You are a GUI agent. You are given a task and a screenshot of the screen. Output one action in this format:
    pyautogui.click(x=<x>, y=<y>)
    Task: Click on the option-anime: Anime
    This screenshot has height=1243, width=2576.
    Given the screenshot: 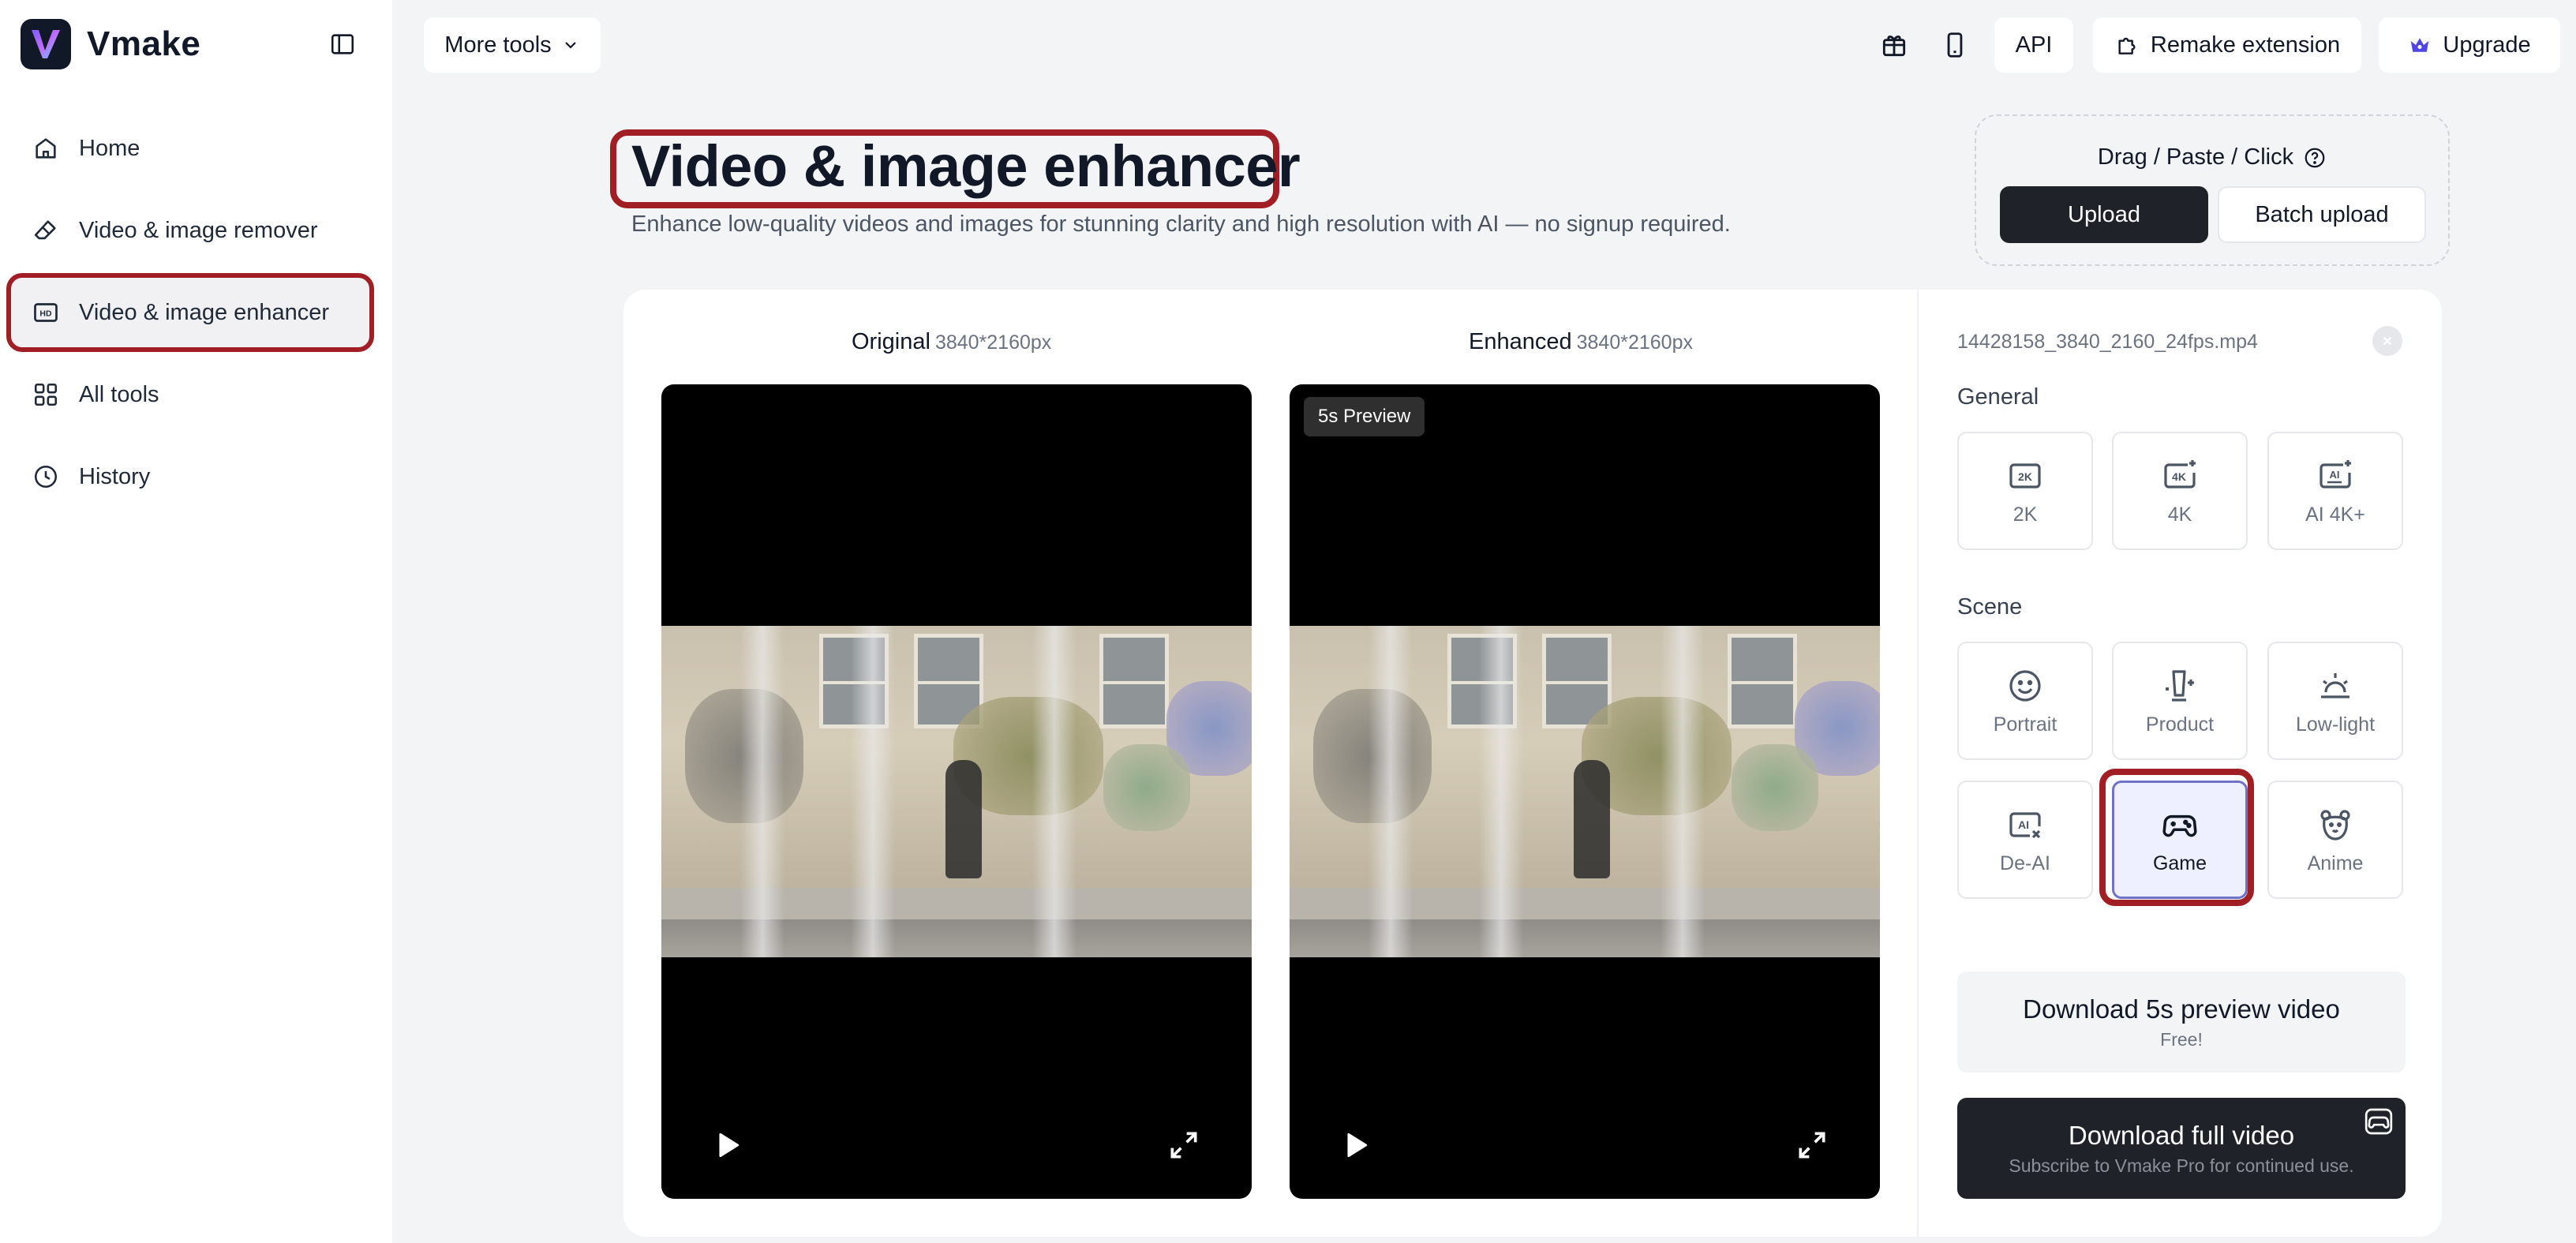 What is the action you would take?
    pyautogui.click(x=2335, y=840)
    